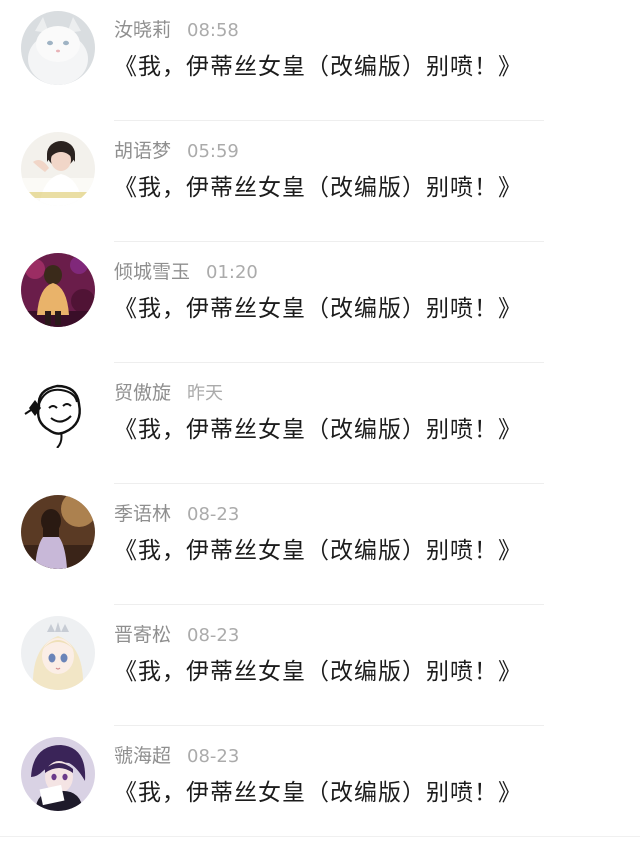 This screenshot has width=640, height=847. I want to click on white-cat-avatar-icon, so click(58, 48).